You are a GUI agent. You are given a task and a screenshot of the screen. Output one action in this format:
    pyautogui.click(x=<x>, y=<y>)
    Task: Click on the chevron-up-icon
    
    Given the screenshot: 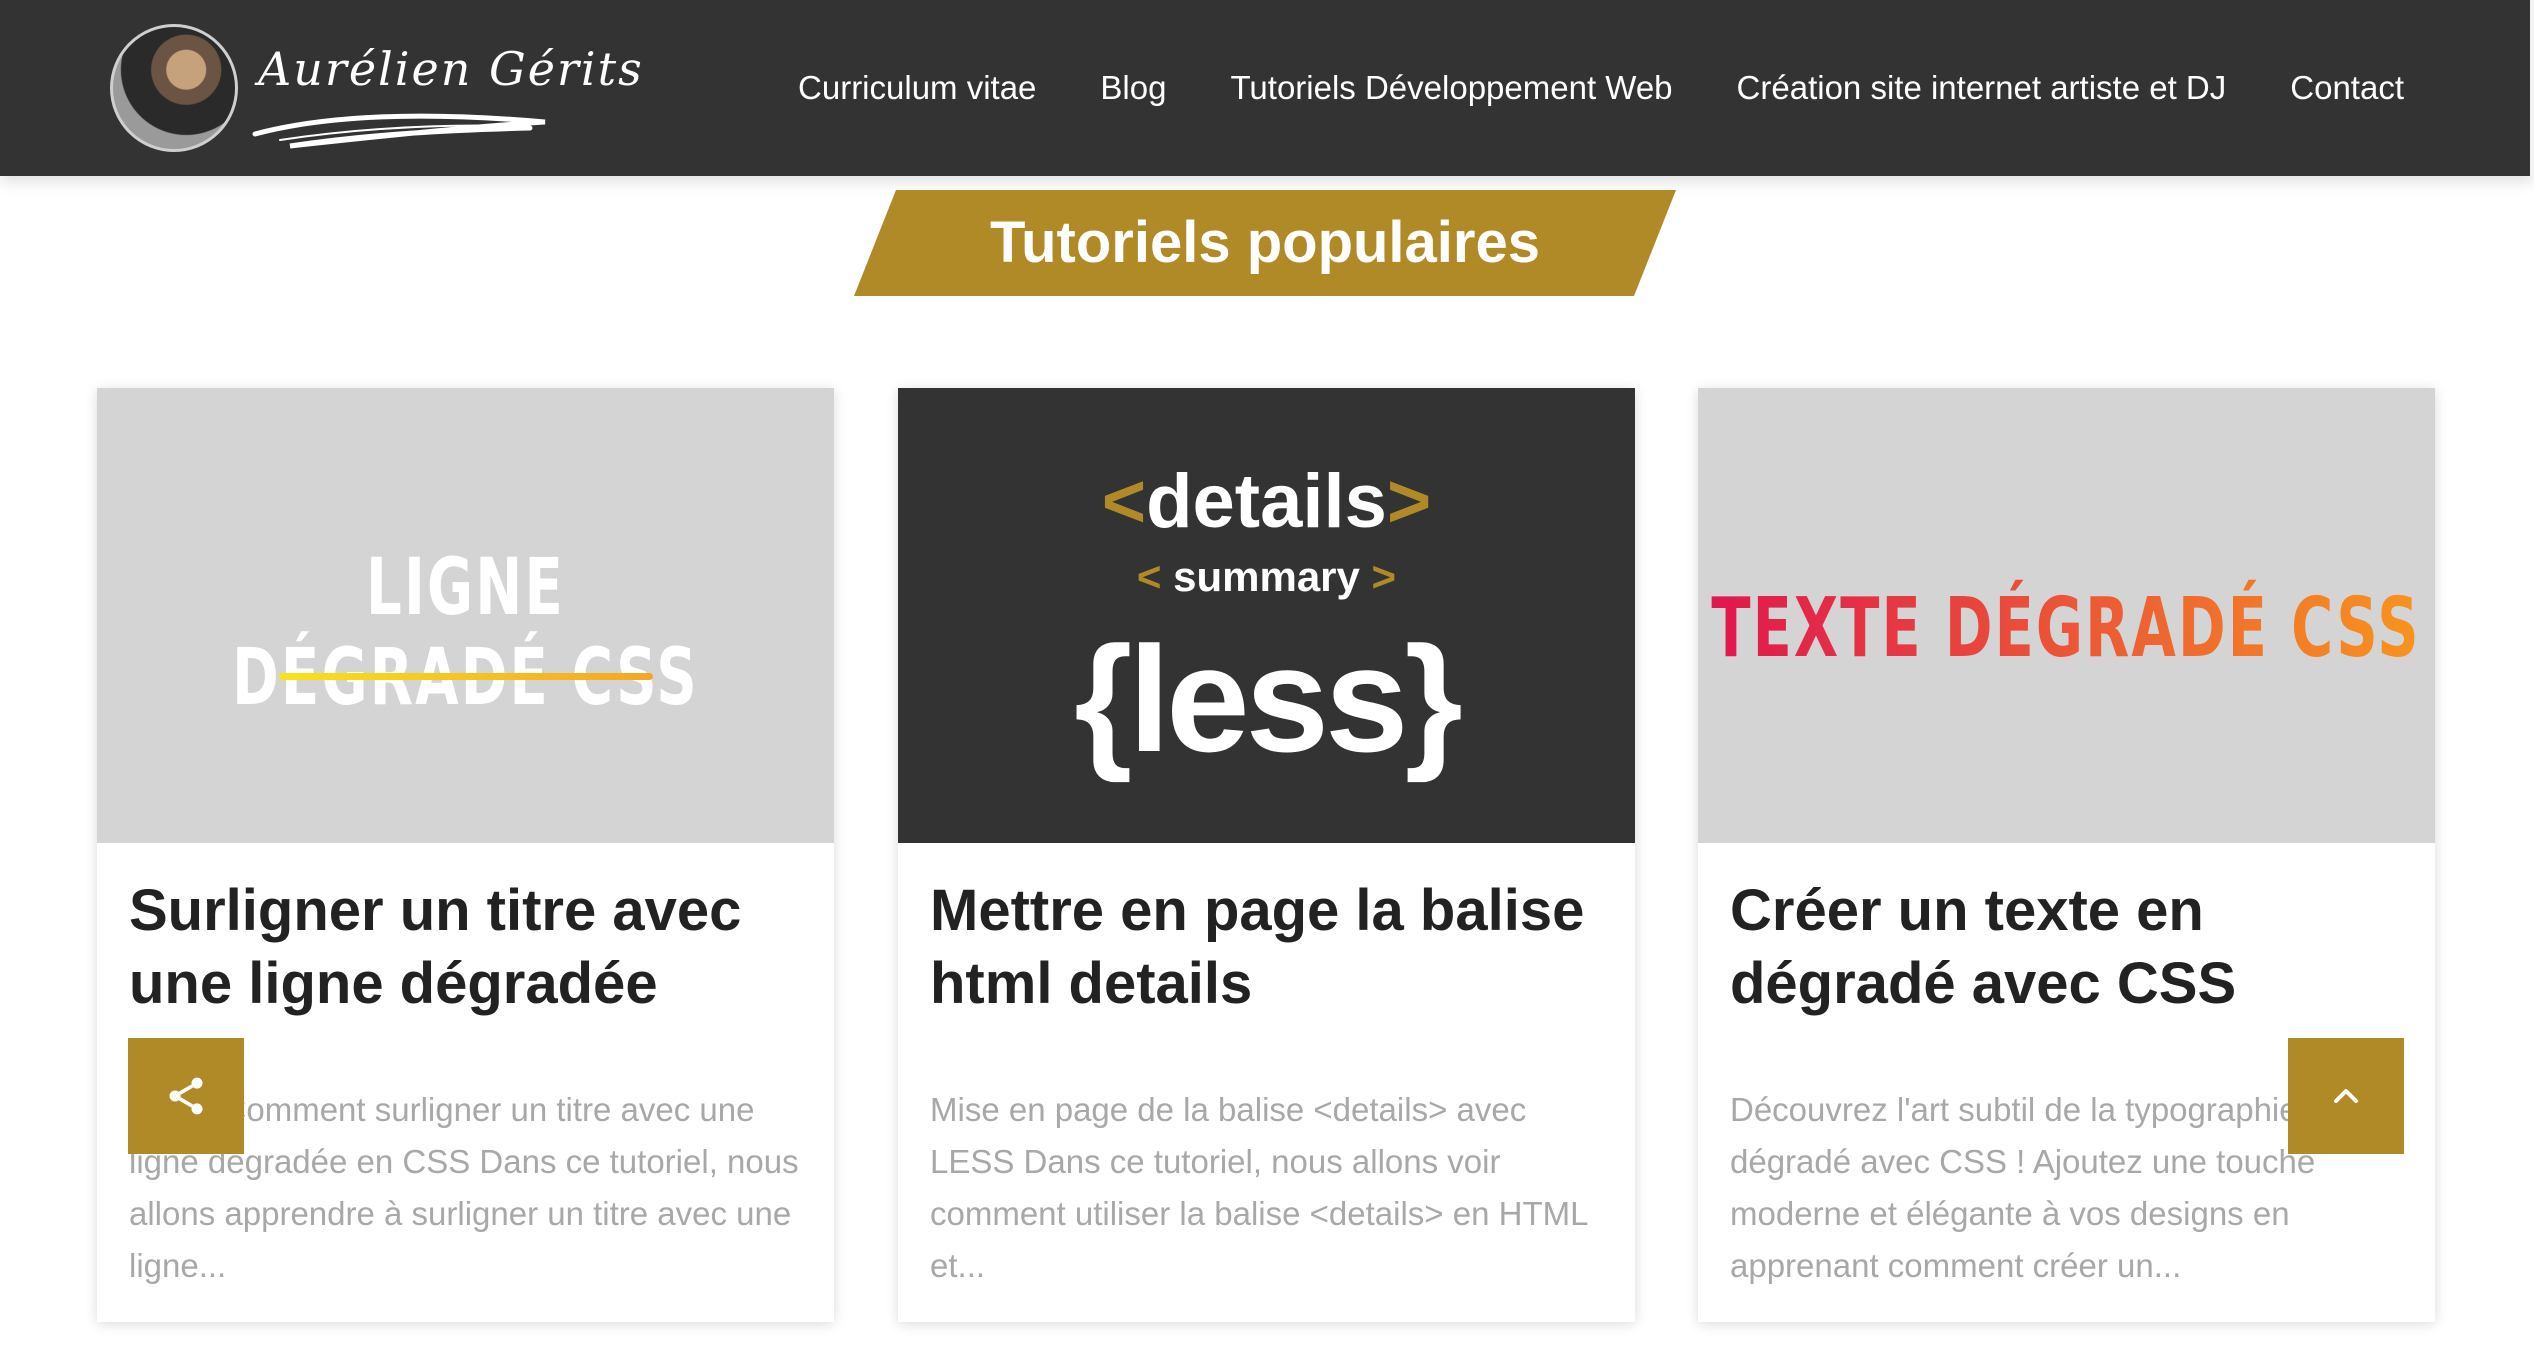 What is the action you would take?
    pyautogui.click(x=2346, y=1096)
    